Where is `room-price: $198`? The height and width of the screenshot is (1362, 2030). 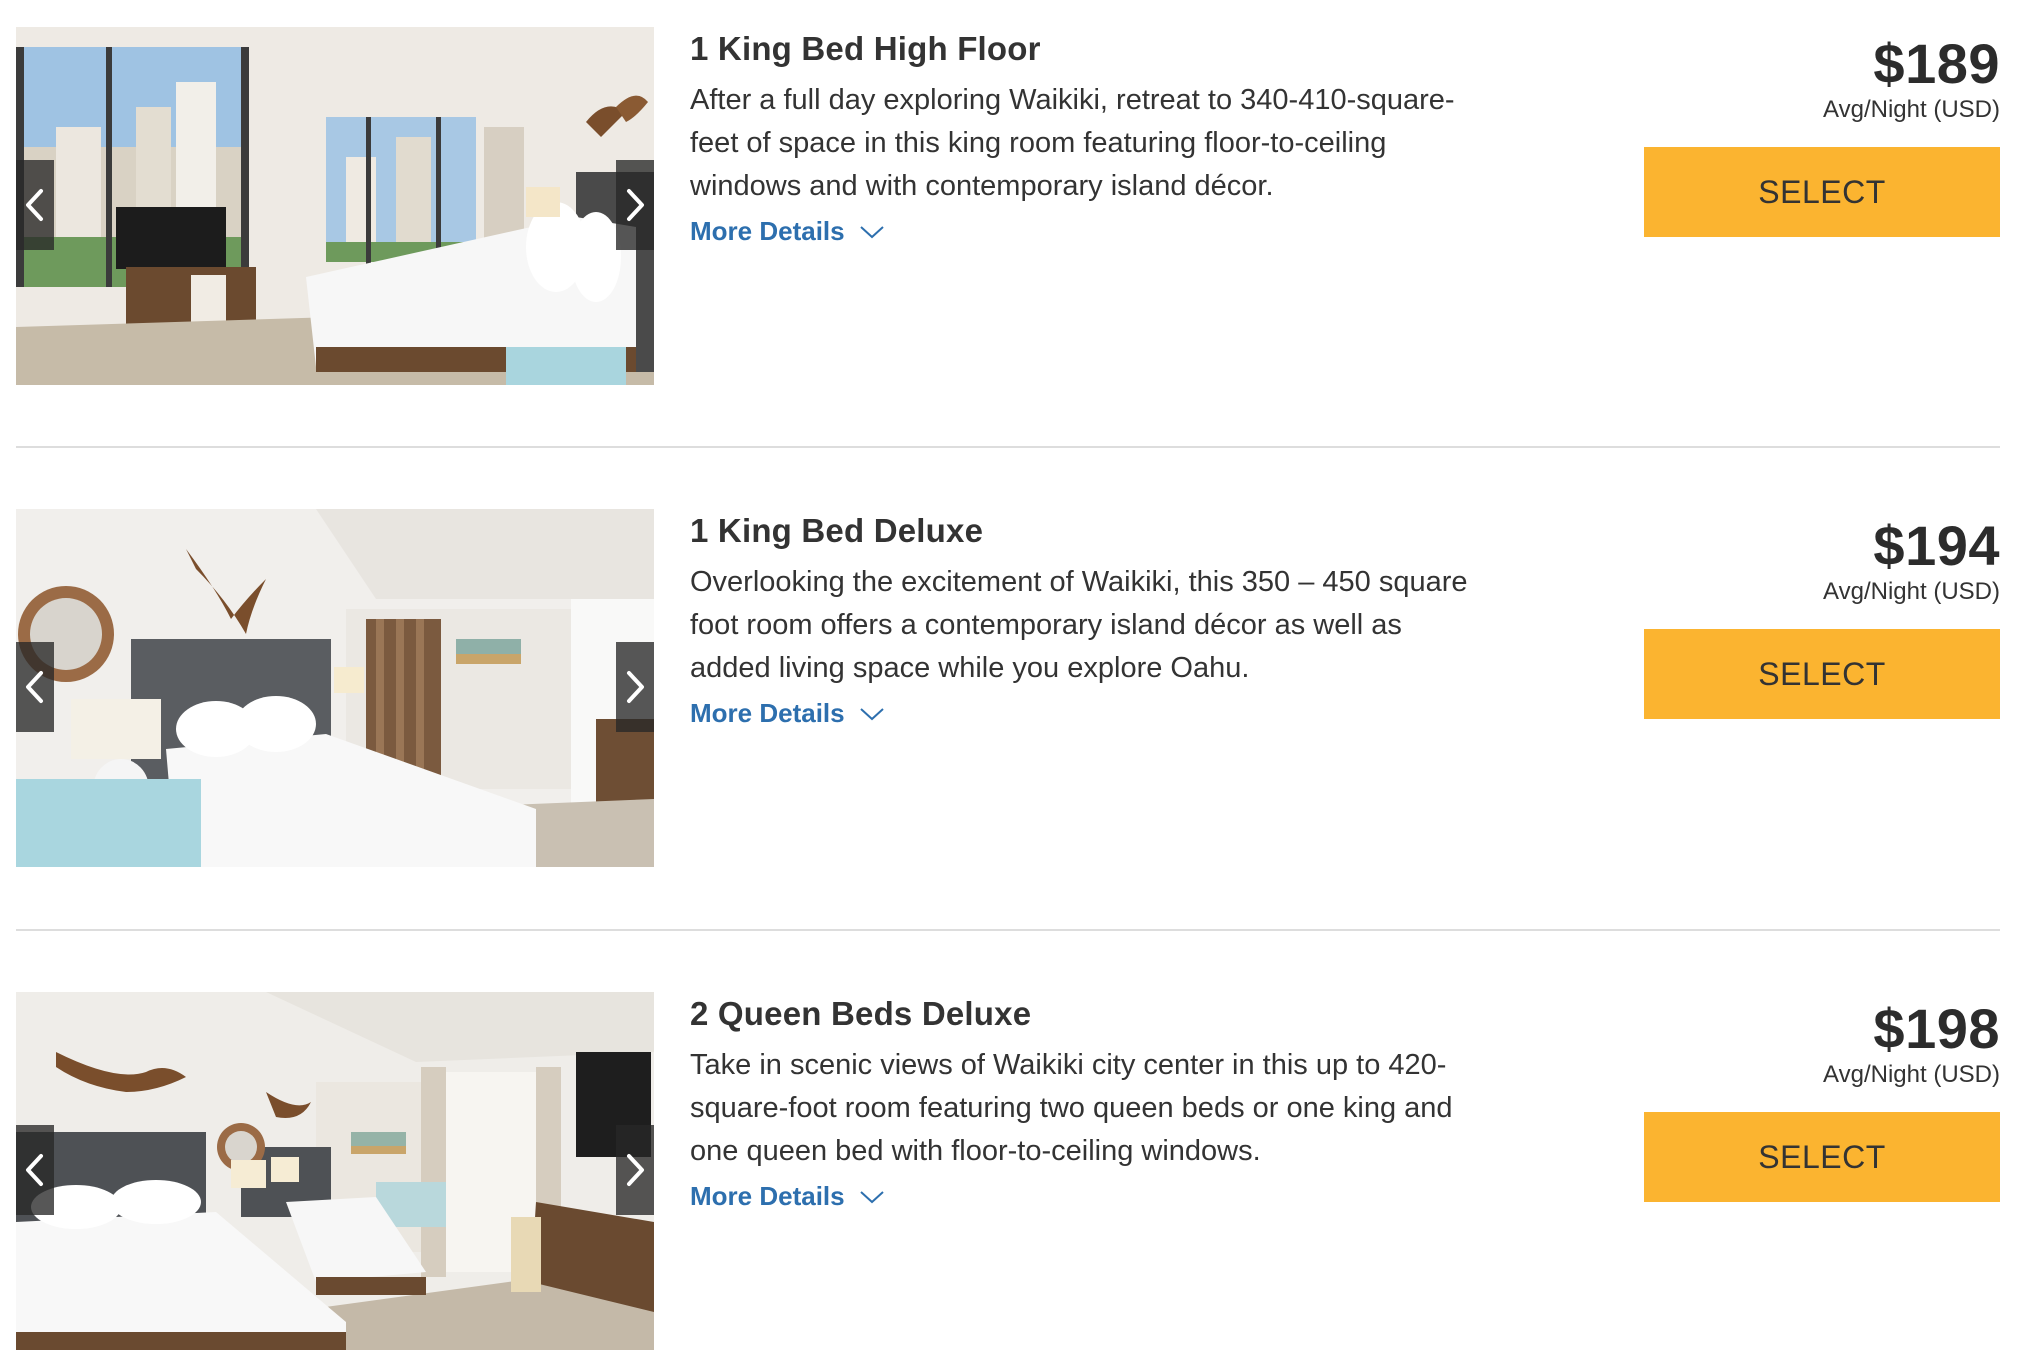
room-price: $198 is located at coordinates (1936, 1028).